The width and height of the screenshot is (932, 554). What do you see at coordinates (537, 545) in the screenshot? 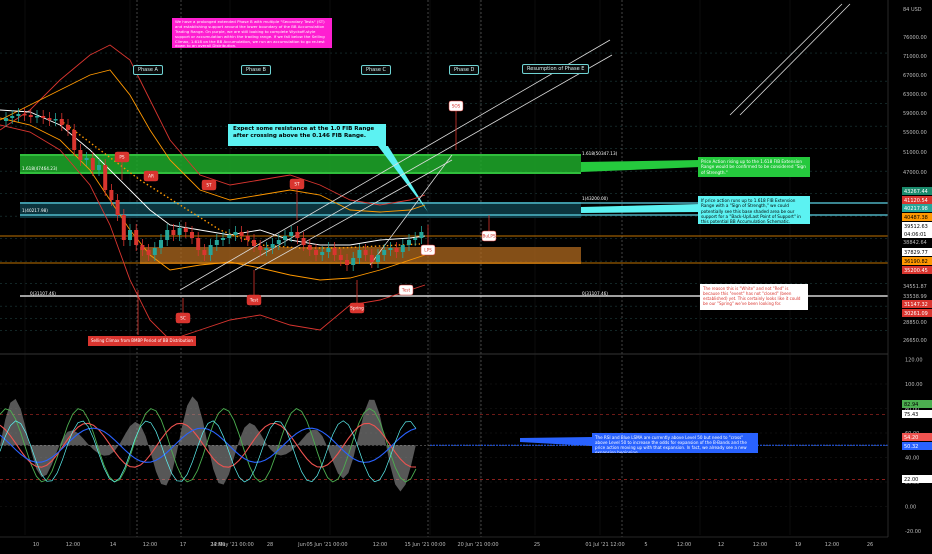
I see `time-tick-label: 25` at bounding box center [537, 545].